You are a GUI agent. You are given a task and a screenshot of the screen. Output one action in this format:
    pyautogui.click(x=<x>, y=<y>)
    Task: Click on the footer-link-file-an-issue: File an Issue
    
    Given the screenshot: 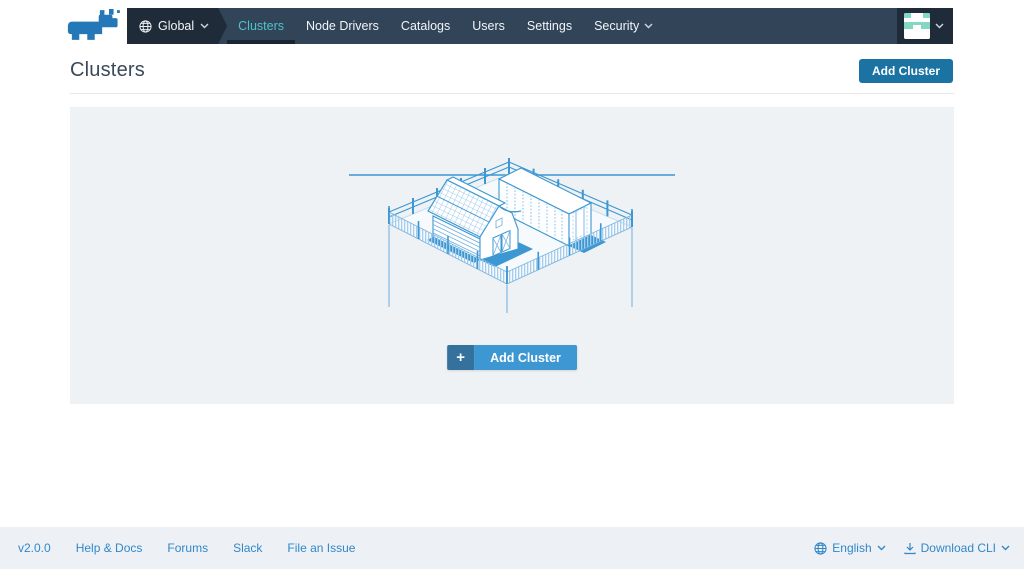 What is the action you would take?
    pyautogui.click(x=321, y=548)
    